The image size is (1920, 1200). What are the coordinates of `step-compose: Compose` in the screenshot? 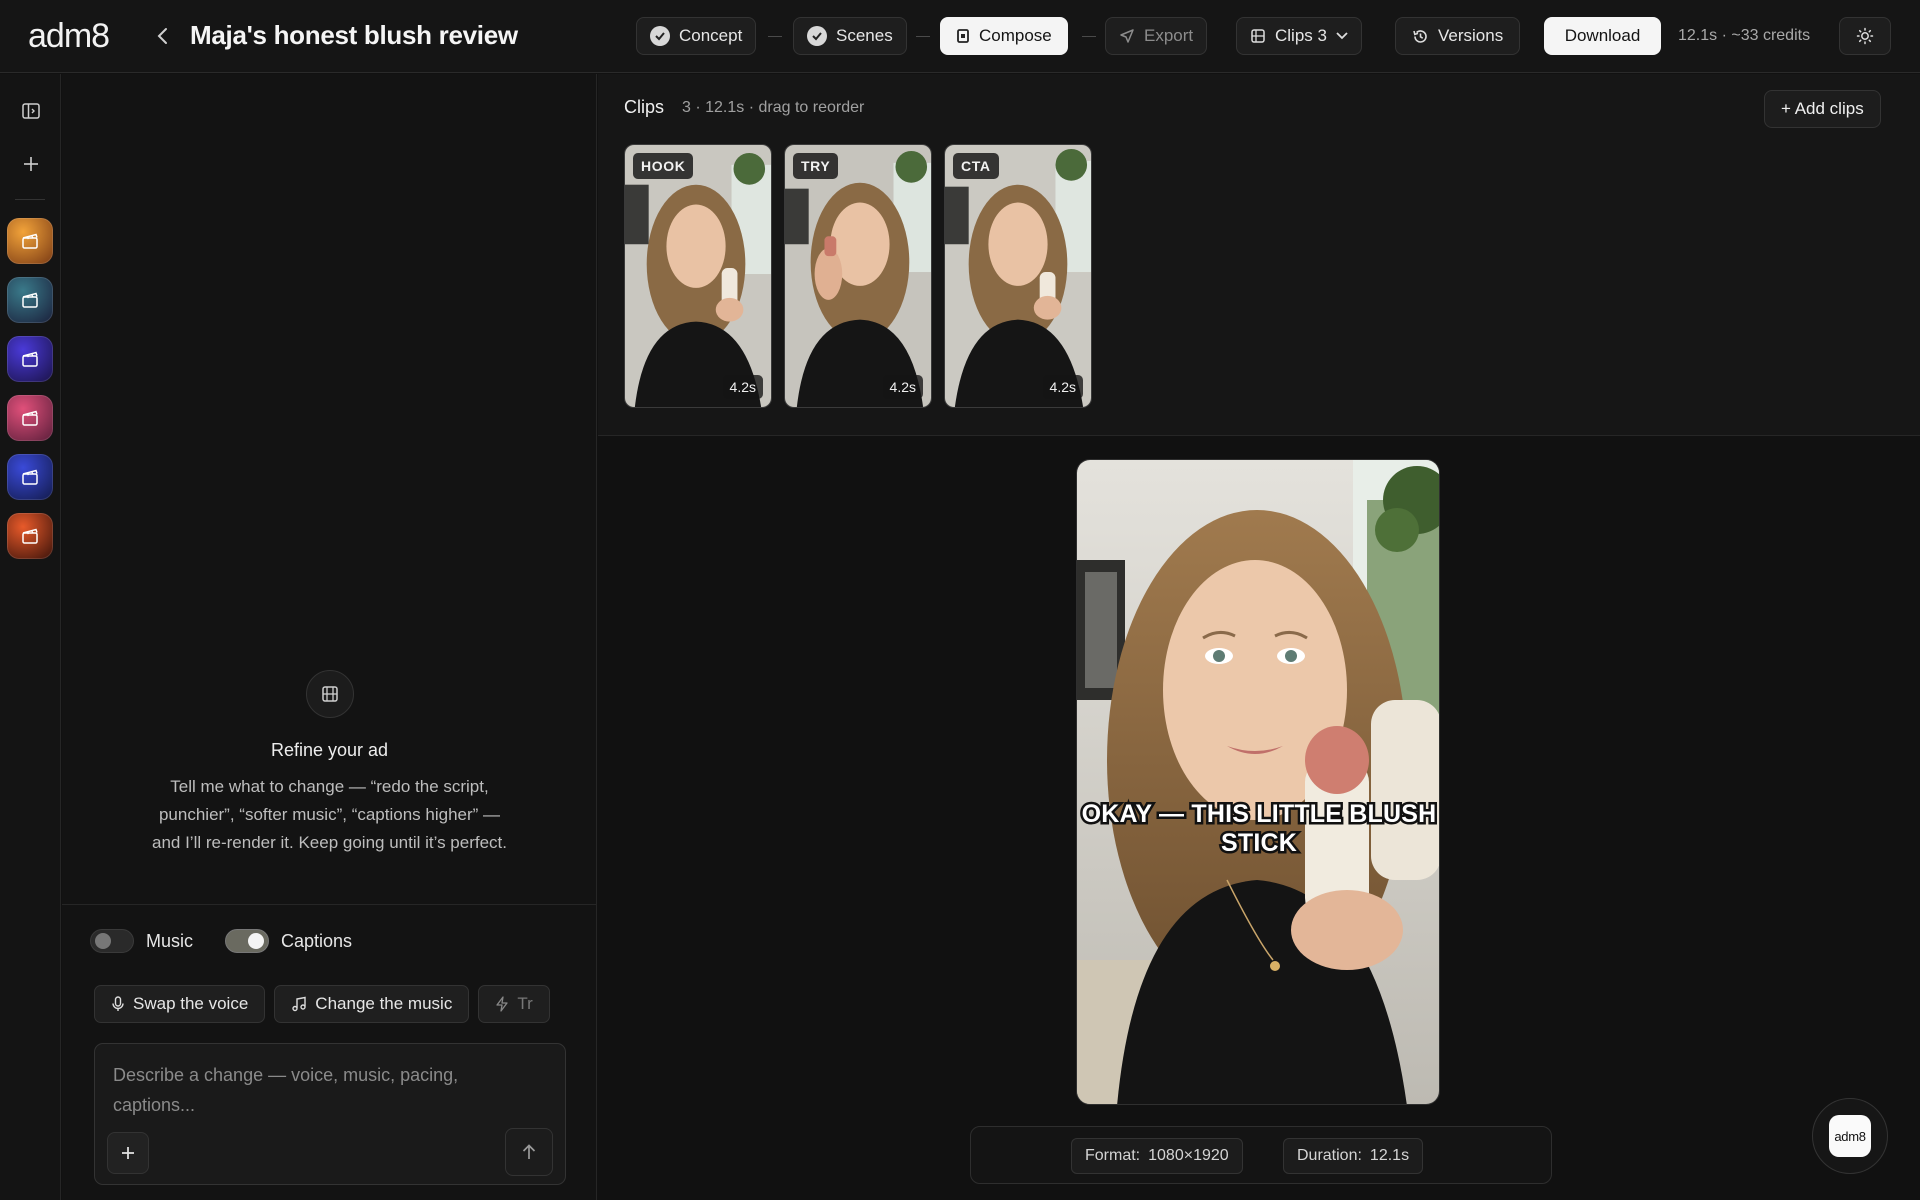 It's located at (1004, 36).